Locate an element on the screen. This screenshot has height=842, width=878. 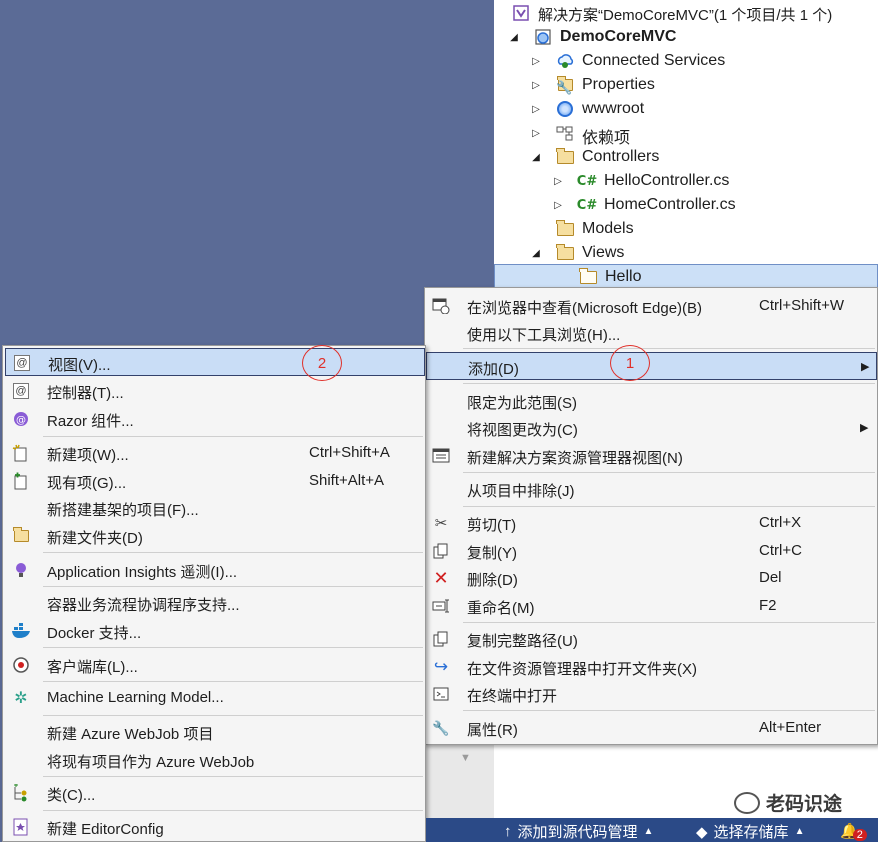
select-repository-button: ◆ 选择存储库 ▲ is located at coordinates (750, 831).